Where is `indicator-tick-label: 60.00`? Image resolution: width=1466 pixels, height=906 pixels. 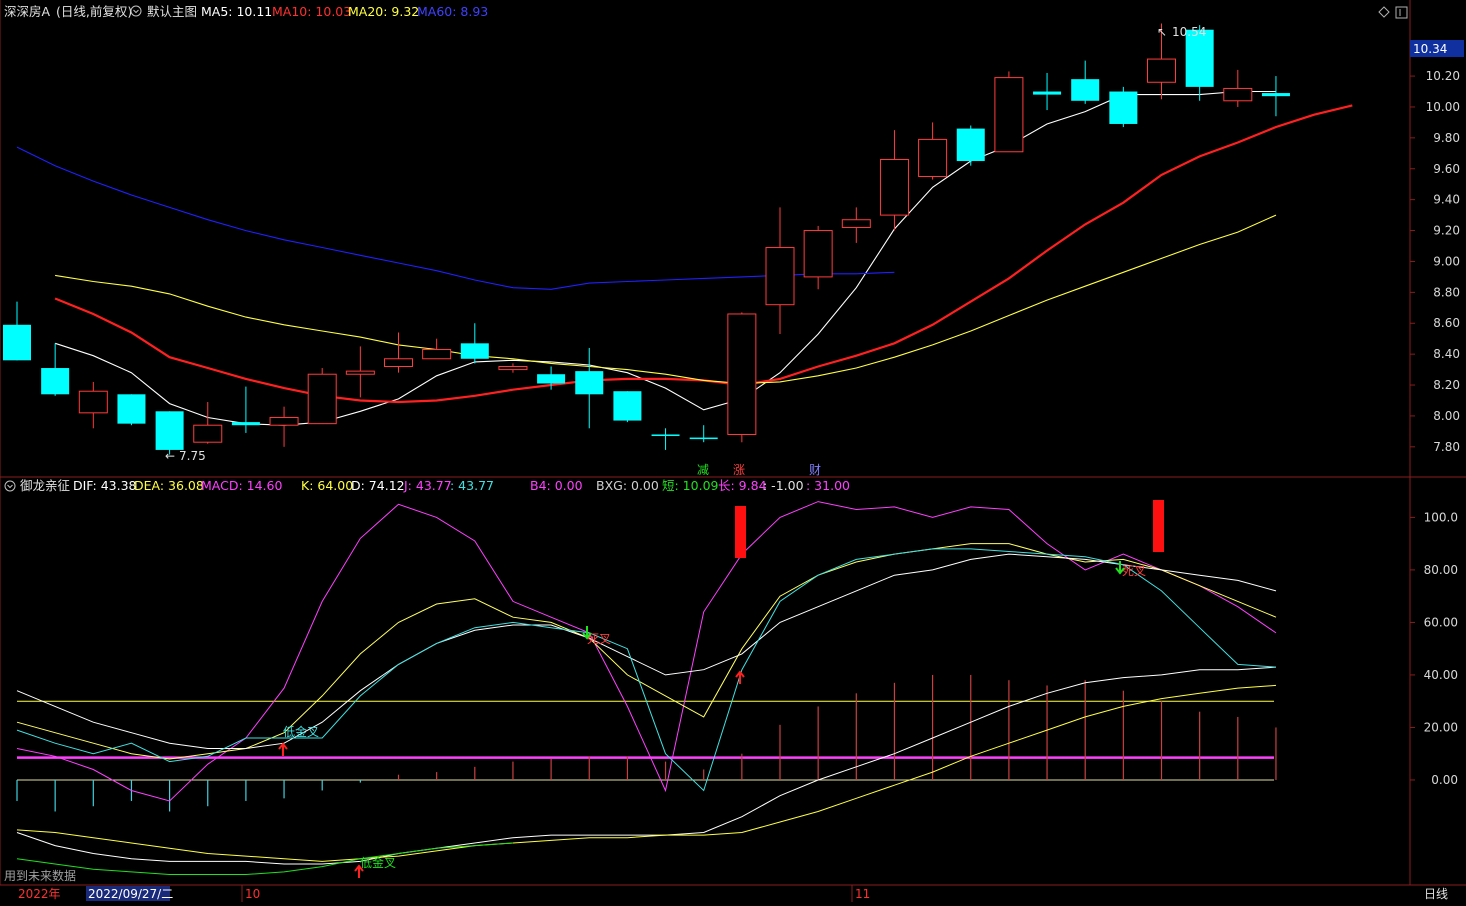 indicator-tick-label: 60.00 is located at coordinates (1441, 622).